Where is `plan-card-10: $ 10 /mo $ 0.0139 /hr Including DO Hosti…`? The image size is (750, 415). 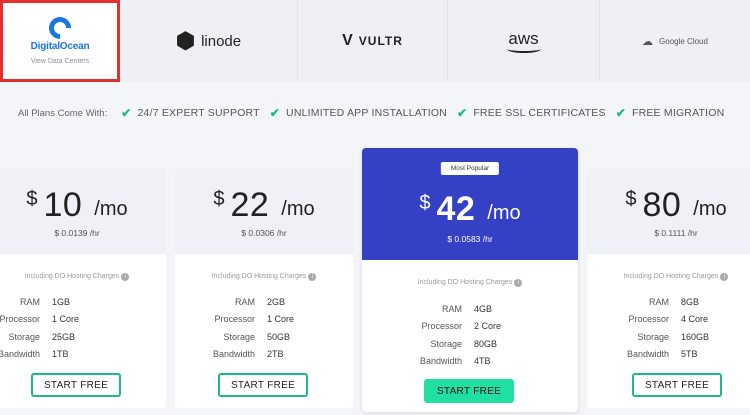
plan-card-10: $ 10 /mo $ 0.0139 /hr Including DO Hosti… is located at coordinates (83, 288).